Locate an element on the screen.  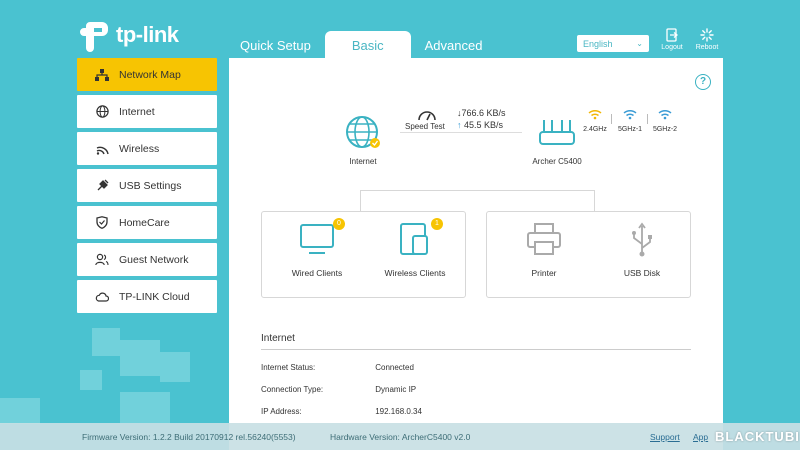
upload-rate-row: ↑ 45.5 KB/s is located at coordinates (492, 125).